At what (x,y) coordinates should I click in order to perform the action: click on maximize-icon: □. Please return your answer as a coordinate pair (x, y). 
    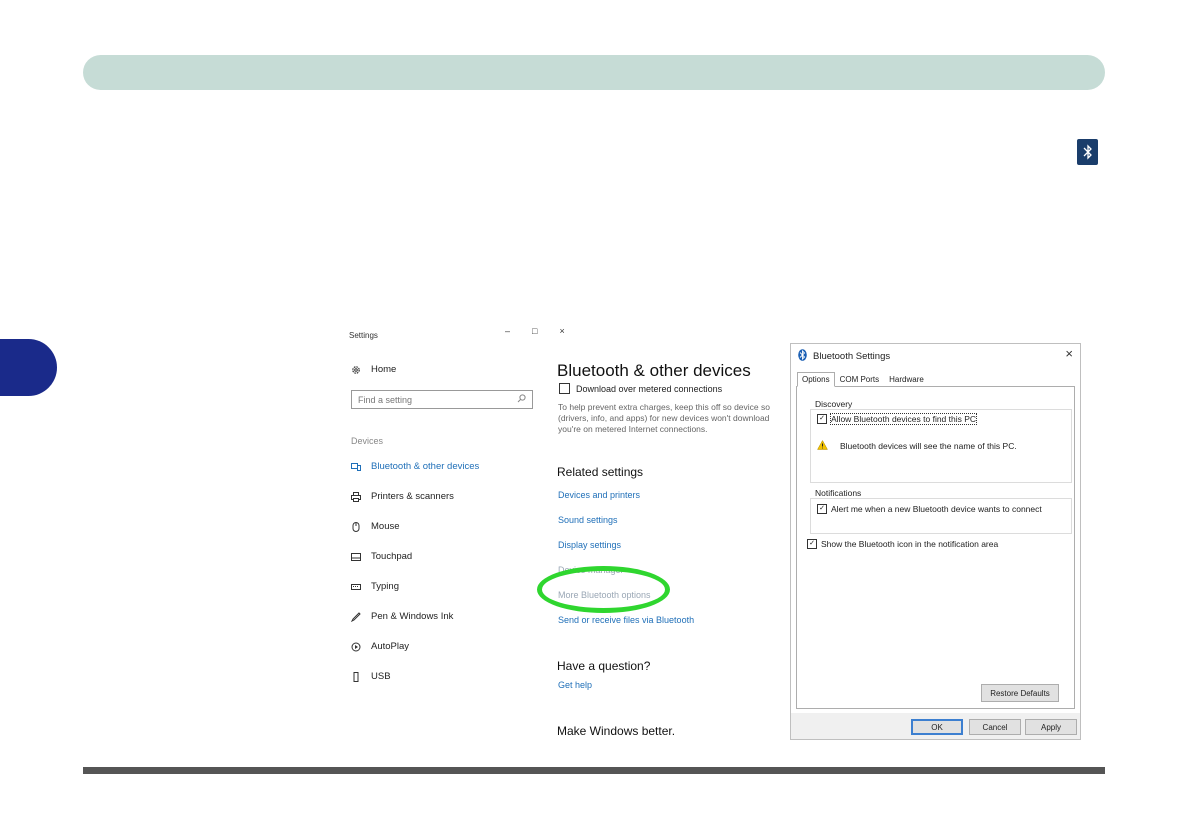
    Looking at the image, I should click on (545, 331).